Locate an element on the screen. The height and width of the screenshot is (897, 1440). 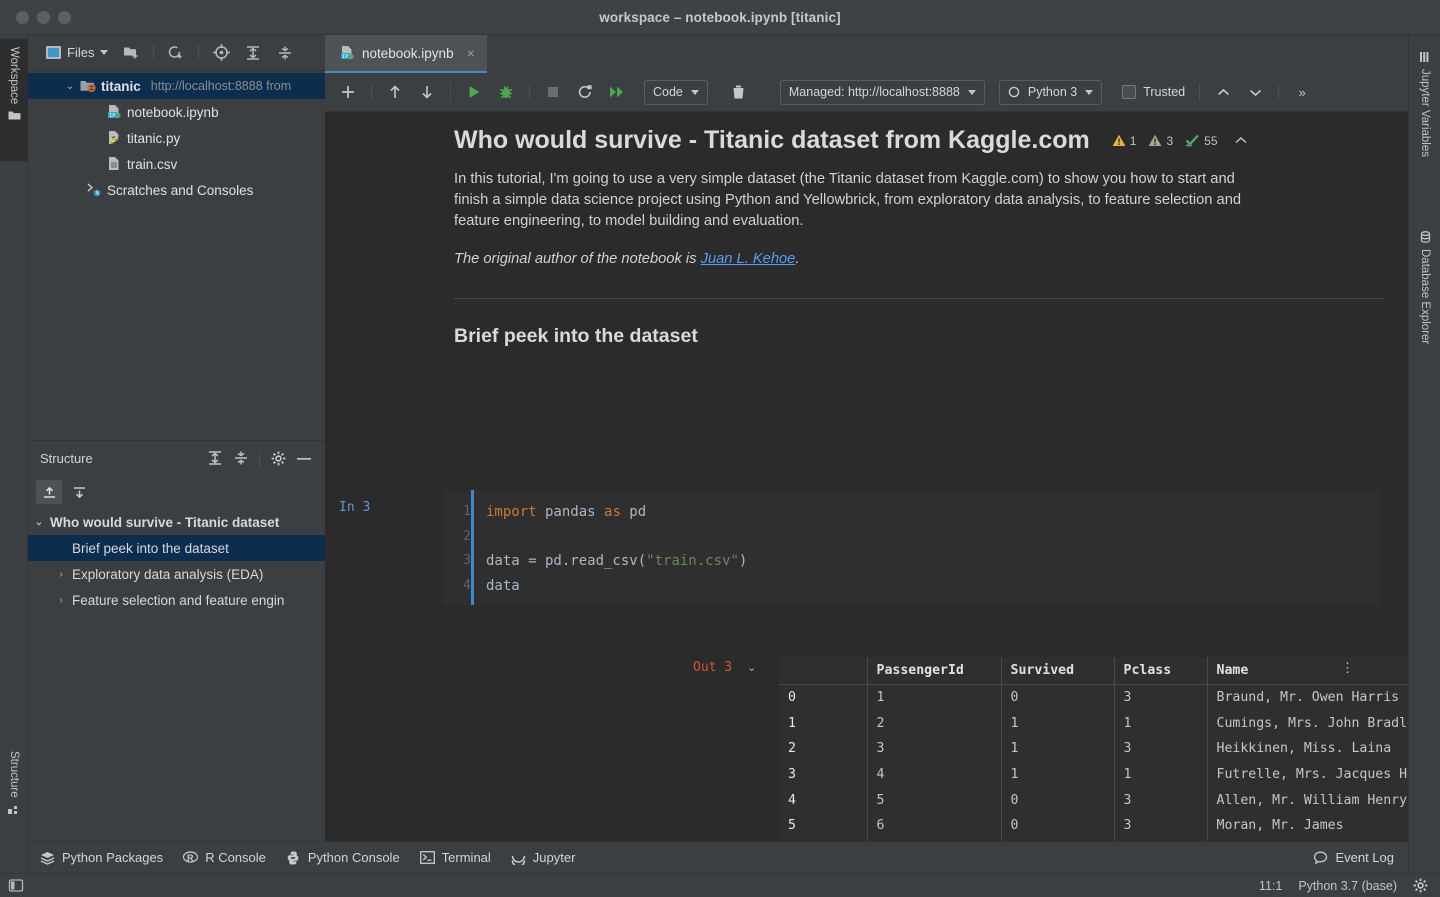
previous-cell-icon is located at coordinates (1223, 92).